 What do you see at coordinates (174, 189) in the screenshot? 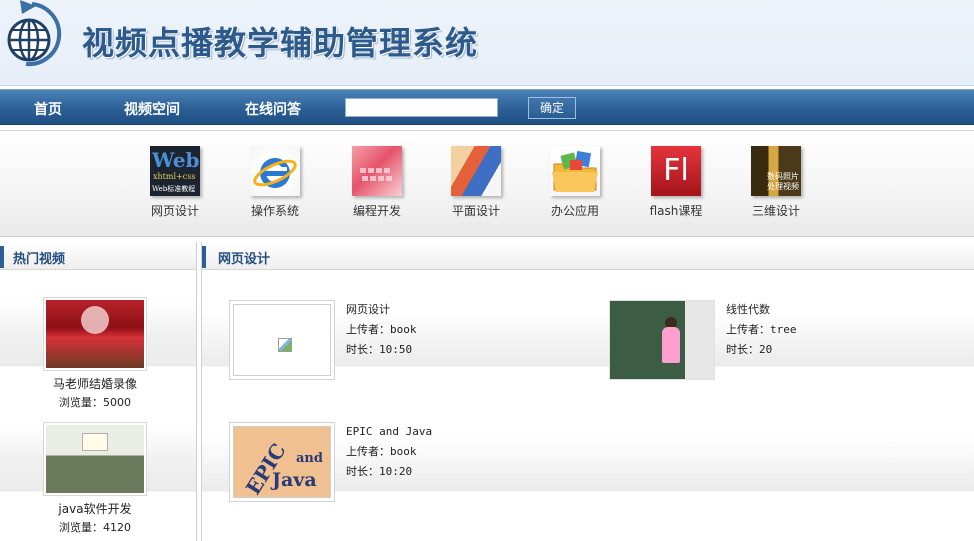
I see `thumb-text: Web标准教程` at bounding box center [174, 189].